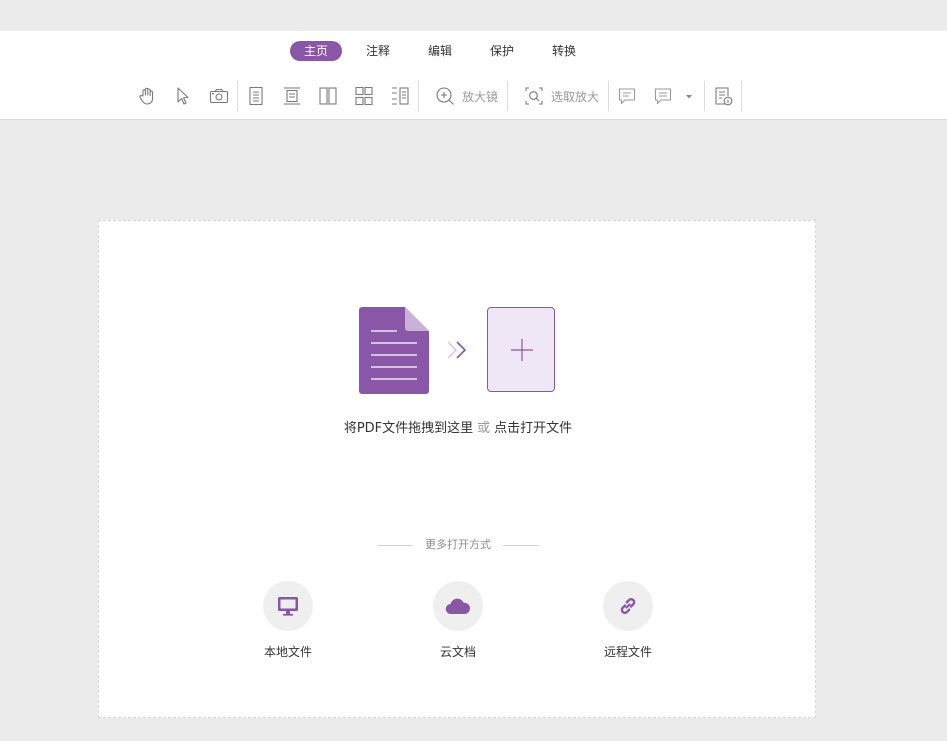  I want to click on cover-view-button, so click(400, 96).